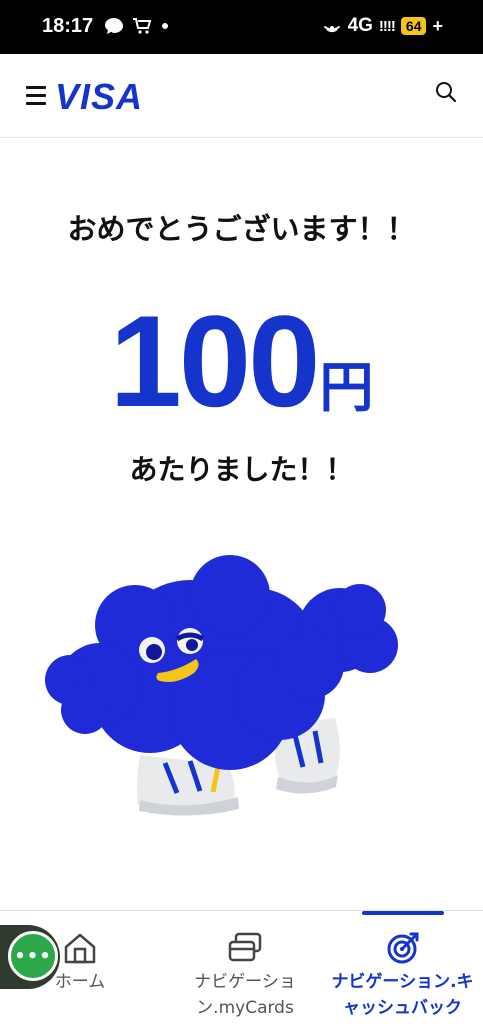 The image size is (483, 1024). What do you see at coordinates (36, 97) in the screenshot?
I see `menu-icon` at bounding box center [36, 97].